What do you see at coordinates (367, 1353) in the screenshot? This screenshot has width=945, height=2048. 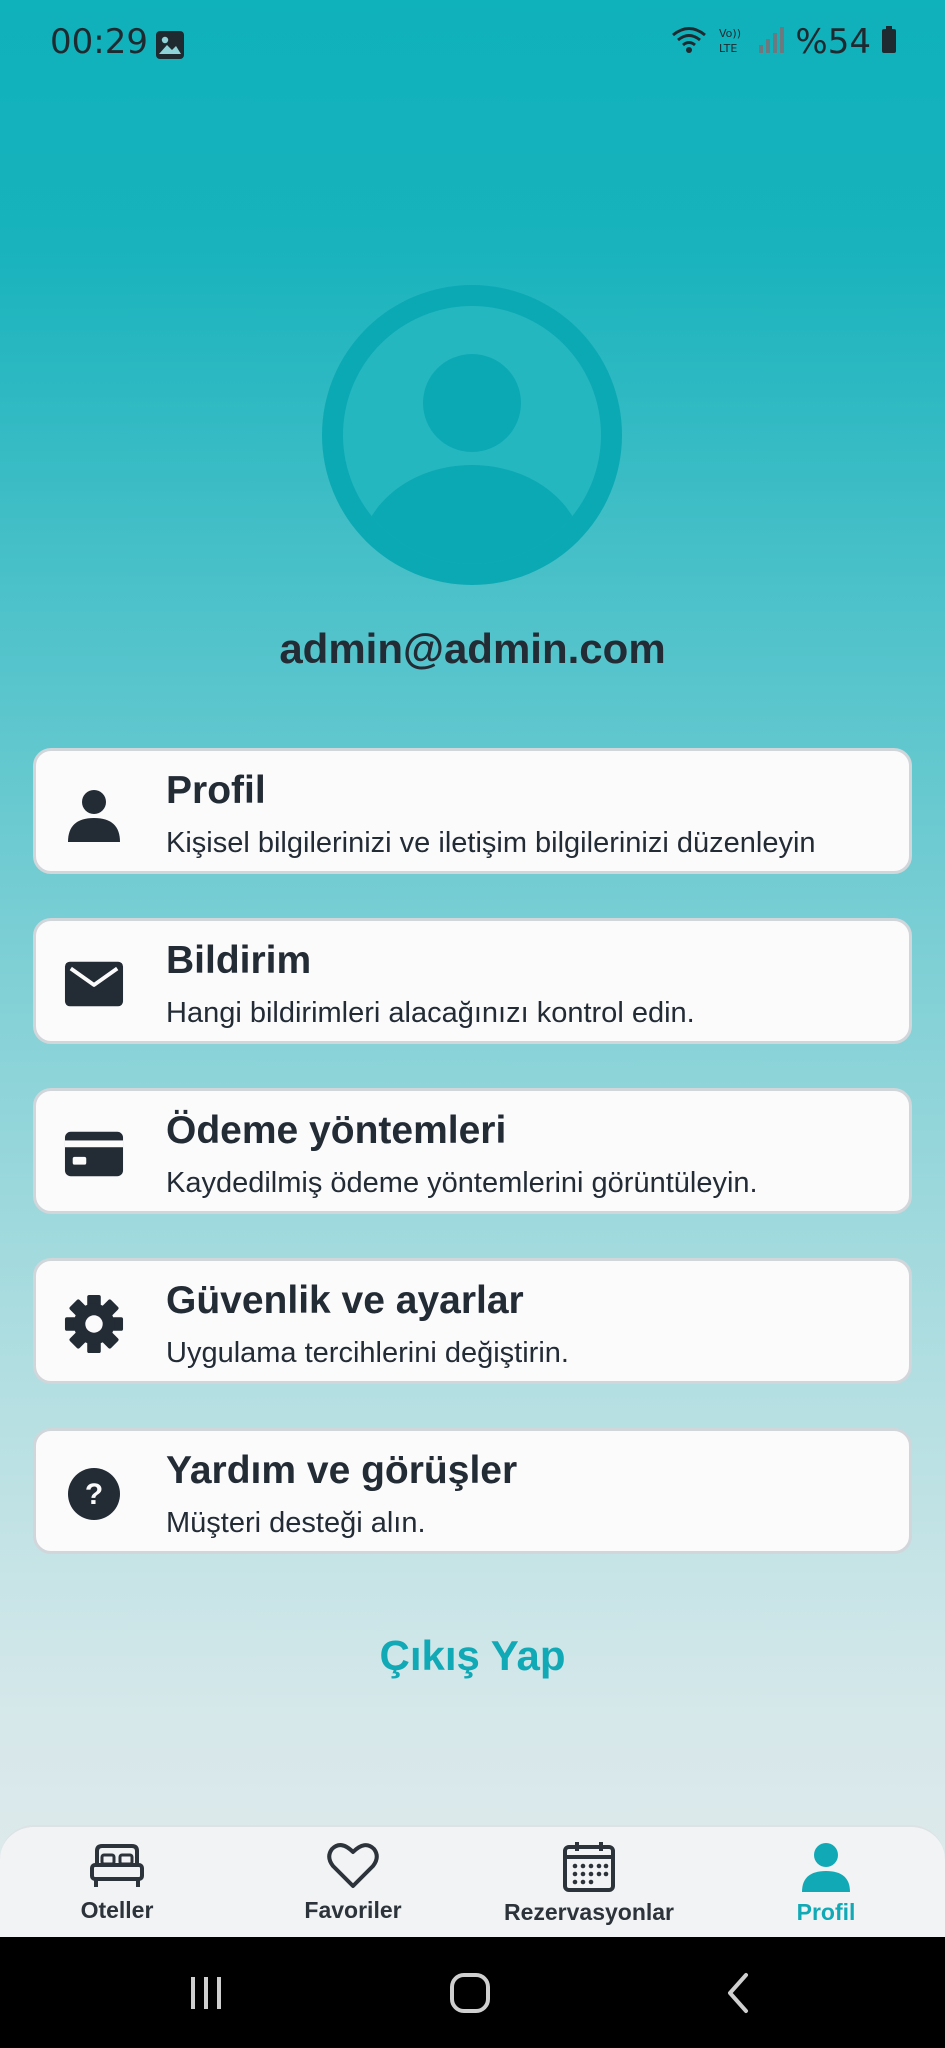 I see `menu-item-subtitle: Uygulama tercihlerini değiştirin.` at bounding box center [367, 1353].